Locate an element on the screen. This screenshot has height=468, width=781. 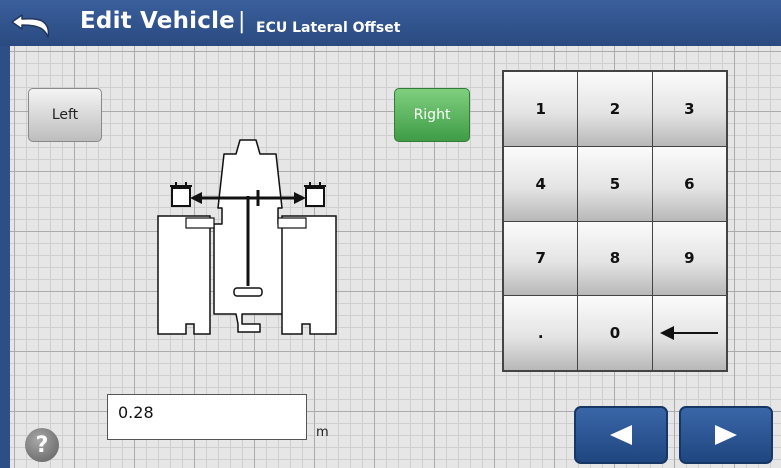
unit-label: m is located at coordinates (322, 432).